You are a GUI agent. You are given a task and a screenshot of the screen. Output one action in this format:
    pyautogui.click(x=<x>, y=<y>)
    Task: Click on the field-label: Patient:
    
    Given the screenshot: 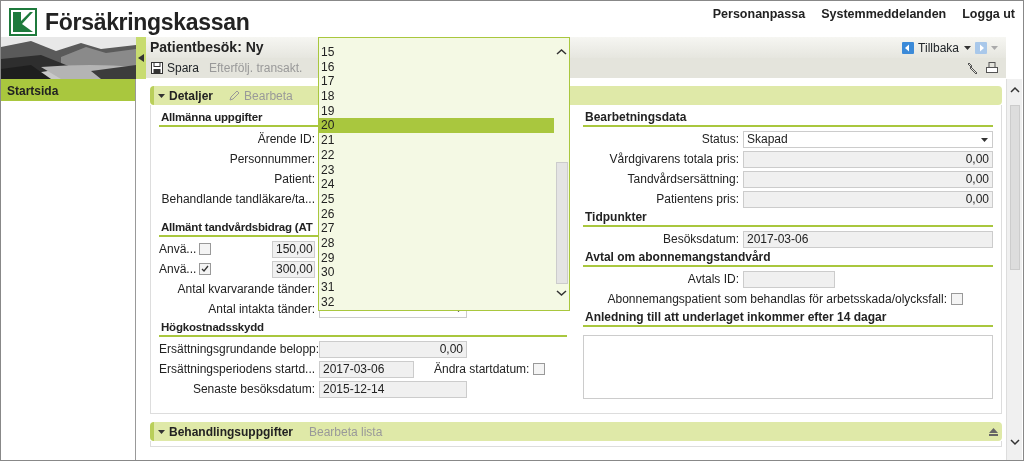 What is the action you would take?
    pyautogui.click(x=294, y=179)
    